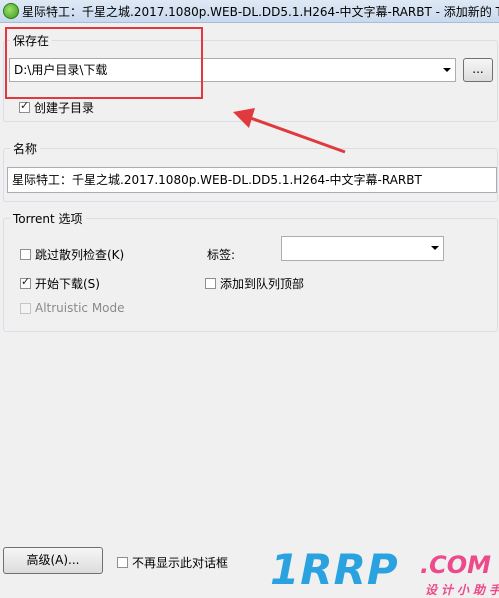 This screenshot has height=598, width=499. I want to click on watermark-suffix: .COM, so click(456, 565).